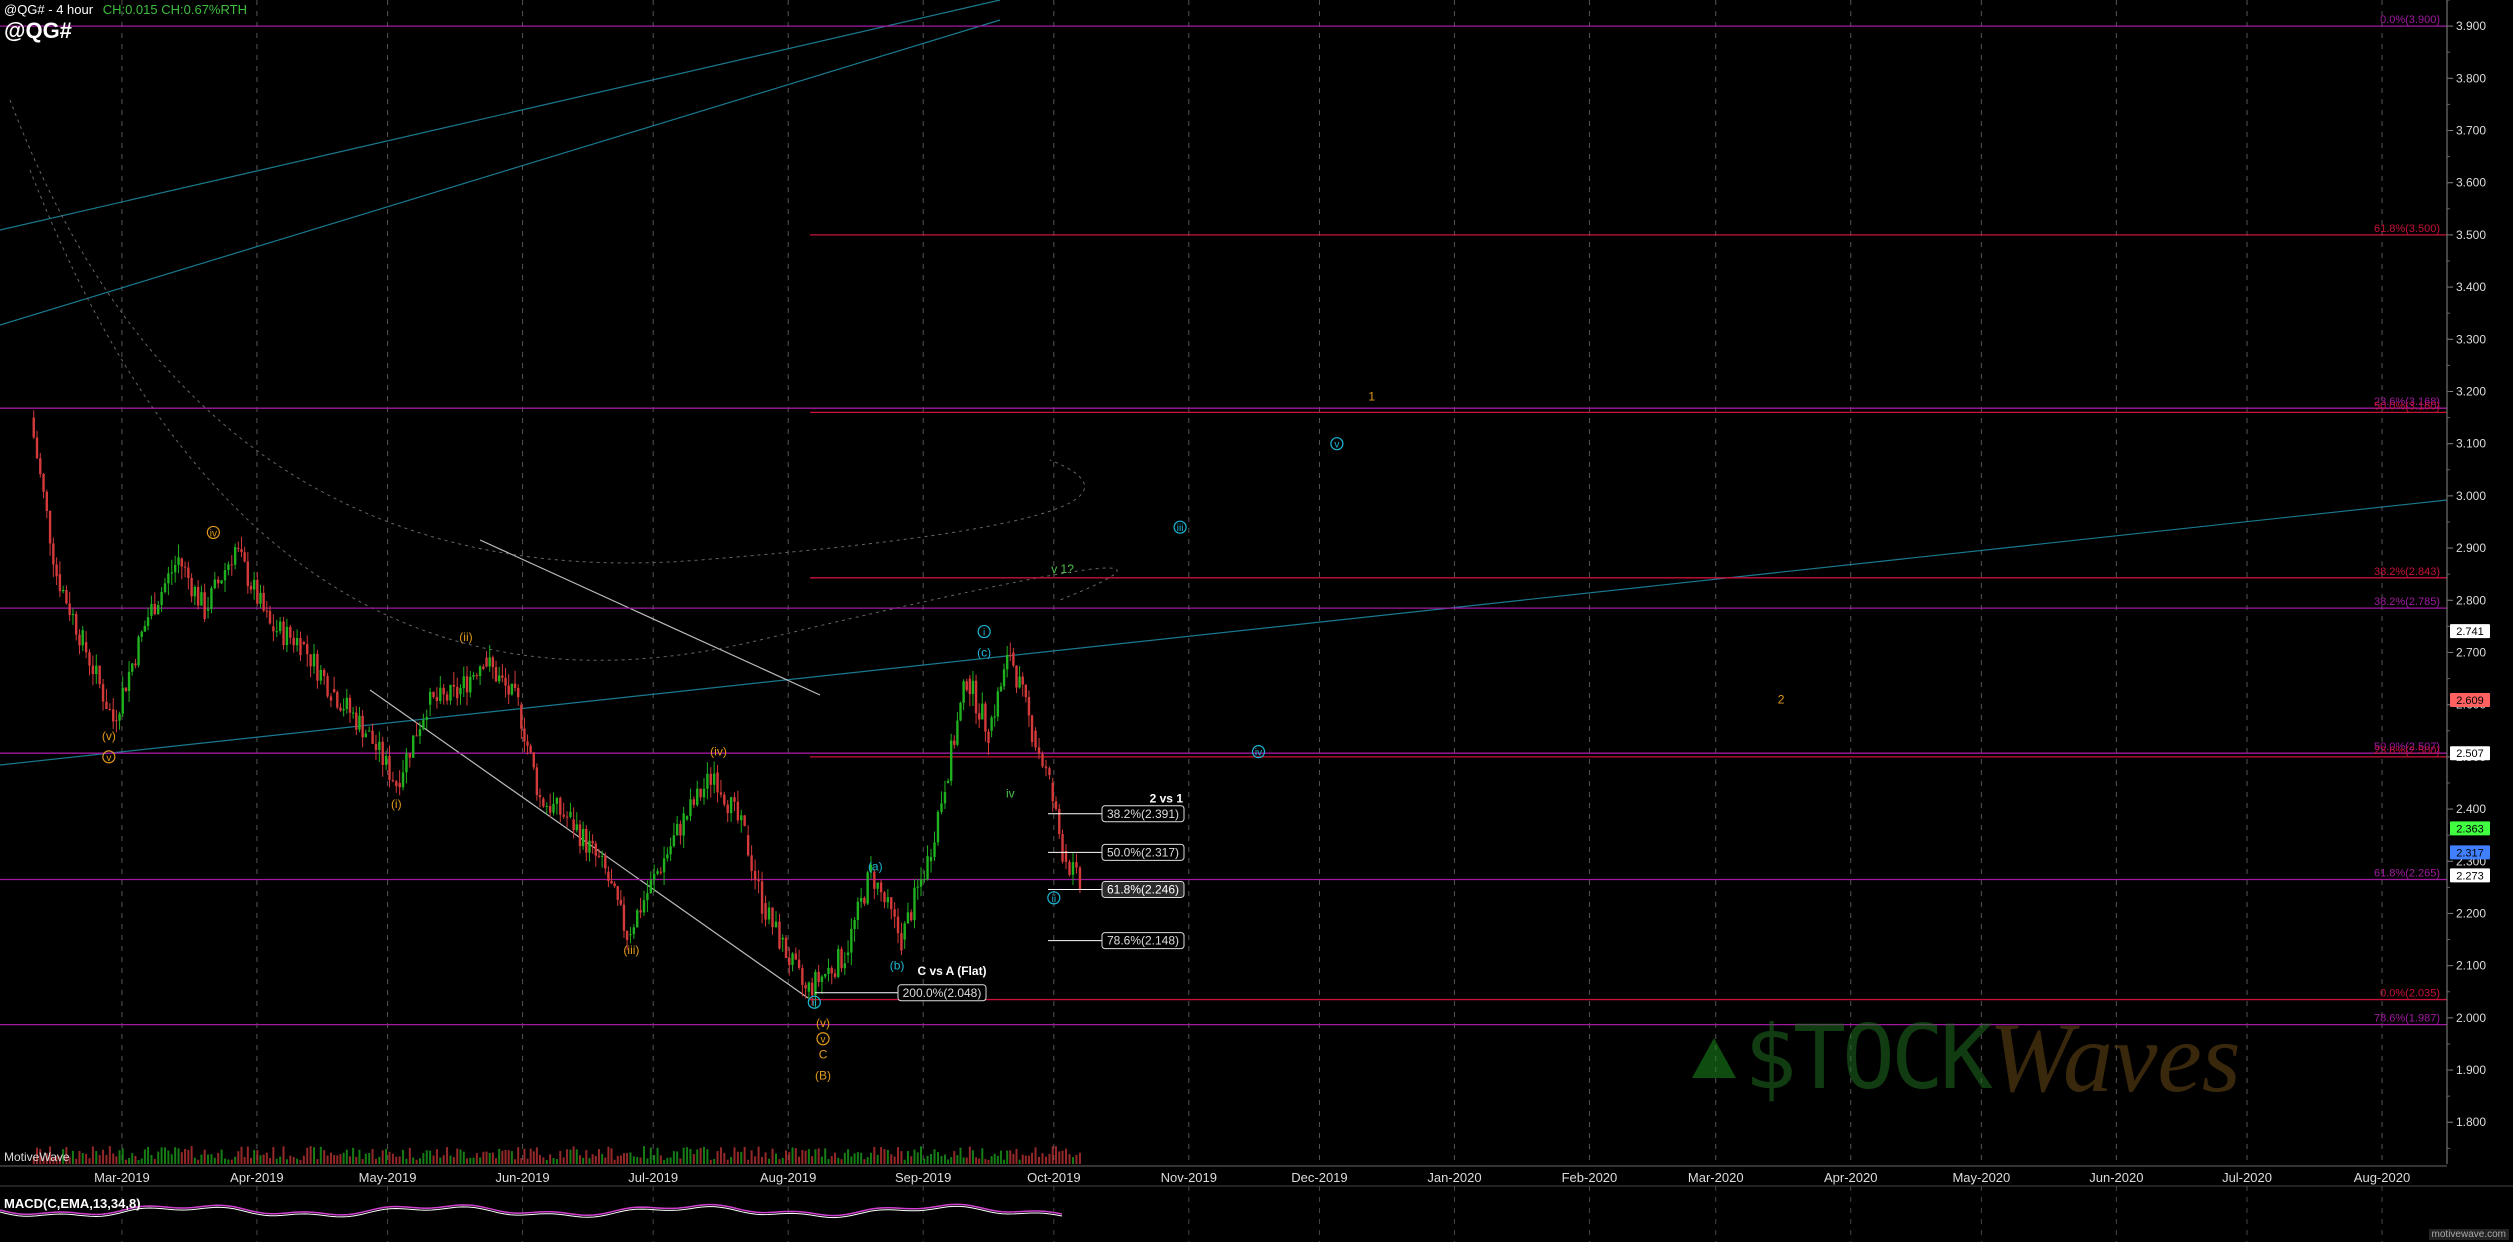 Image resolution: width=2513 pixels, height=1242 pixels. Describe the element at coordinates (213, 533) in the screenshot. I see `wave-label: iv` at that location.